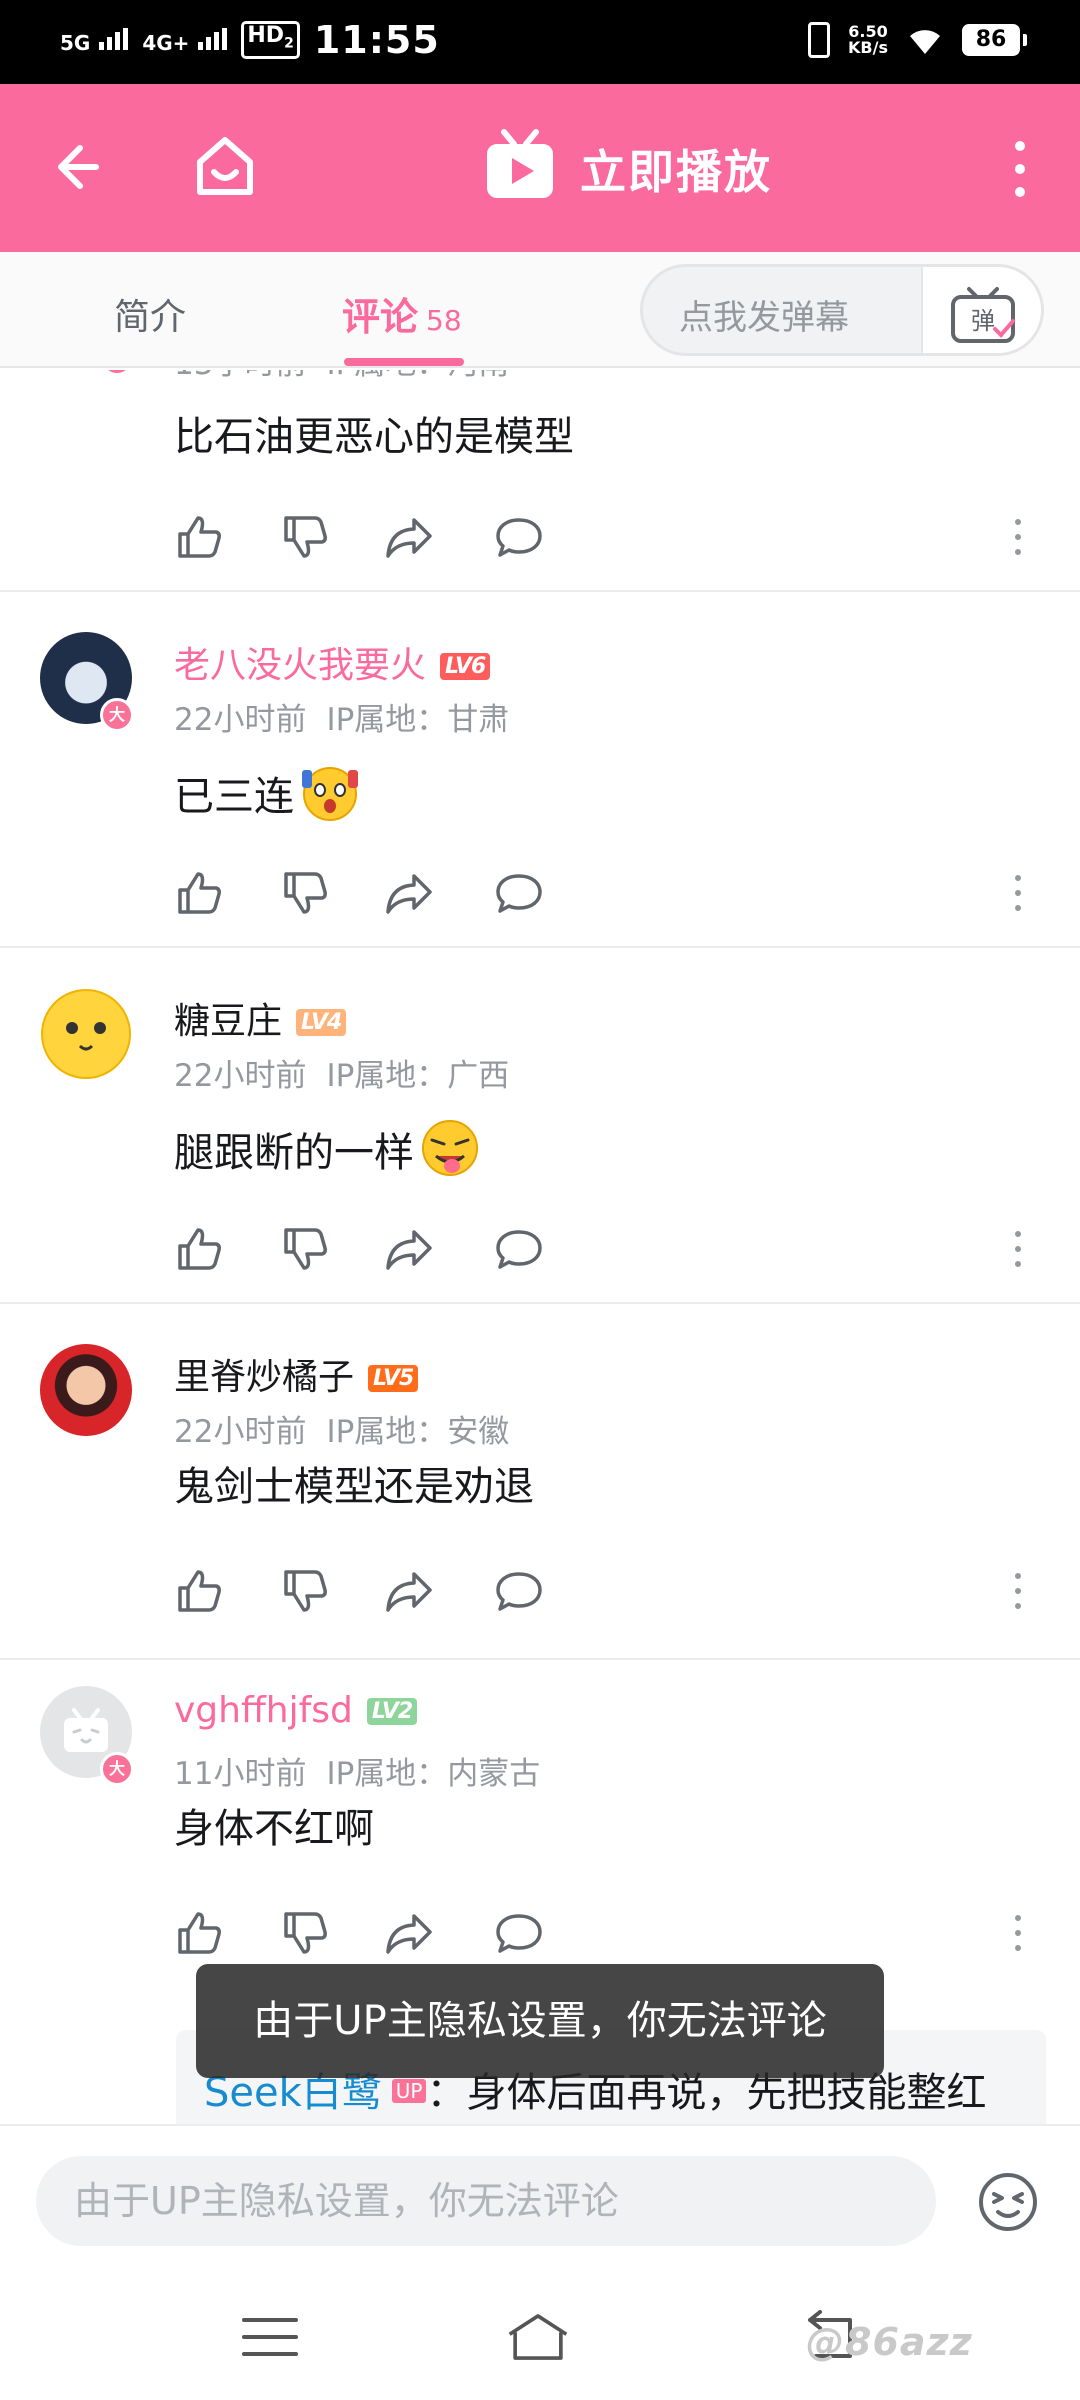 This screenshot has height=2400, width=1080. I want to click on comment-count: 58, so click(444, 320).